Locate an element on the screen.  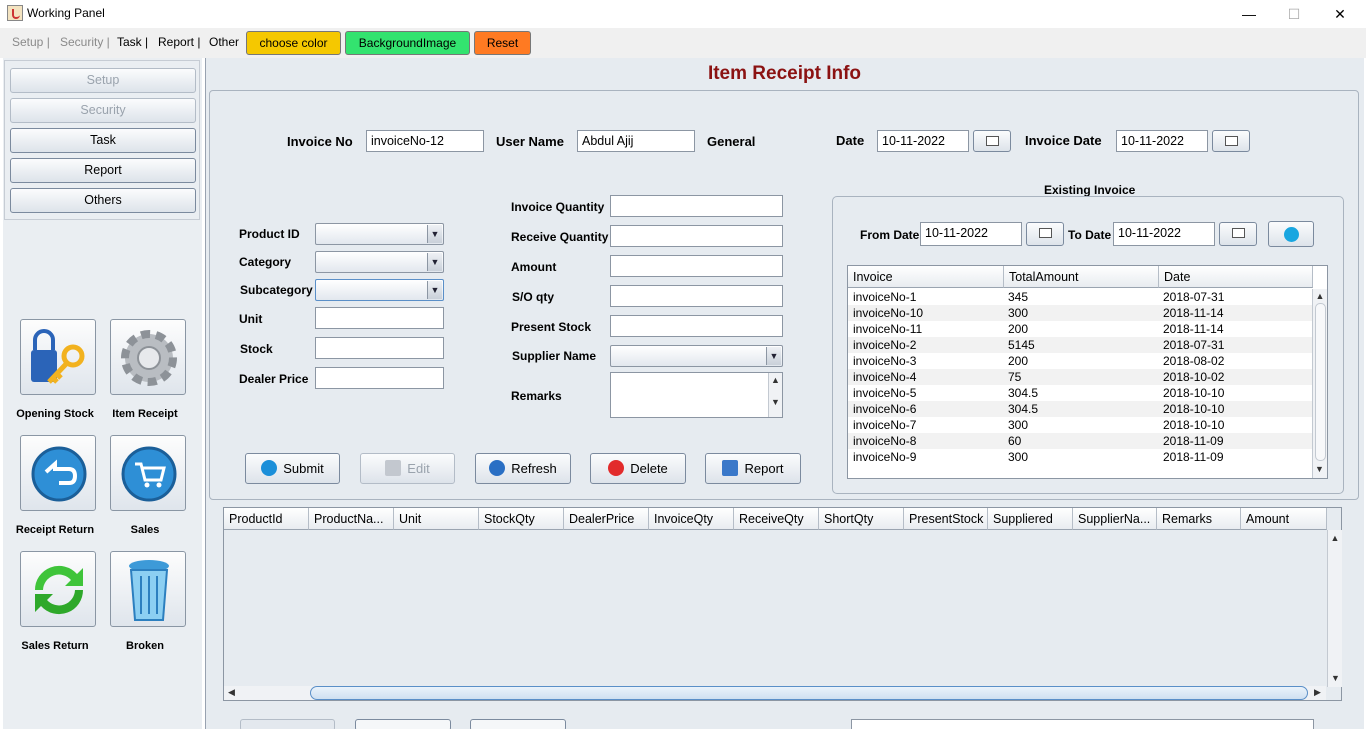
column-header: TotalAmount is located at coordinates (1081, 277).